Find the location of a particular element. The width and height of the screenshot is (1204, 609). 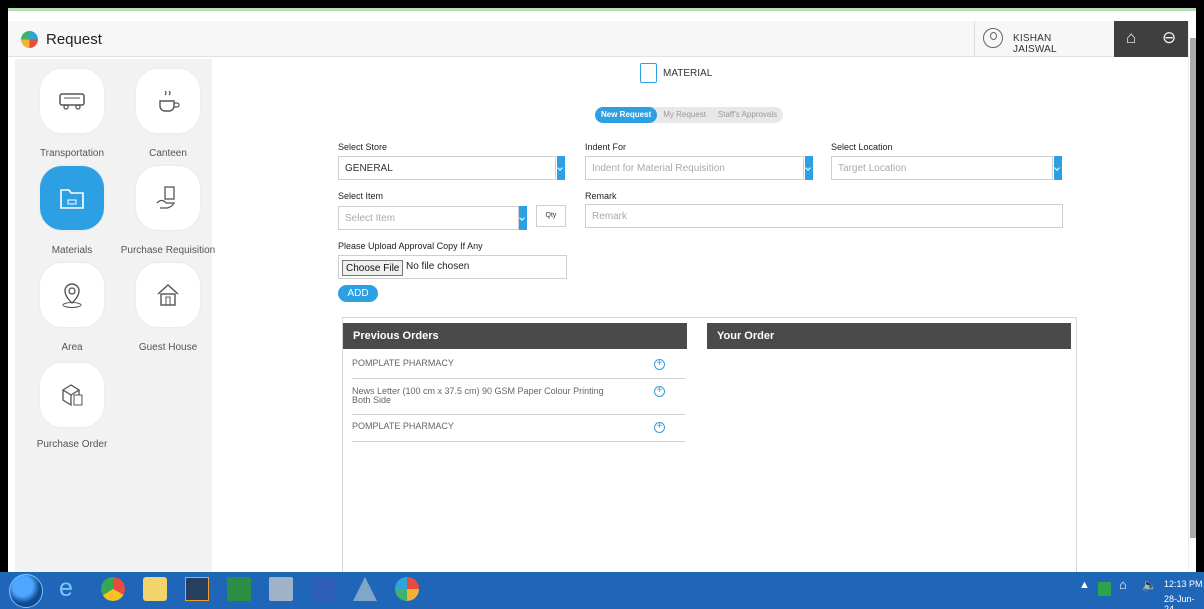

sidebar-item-label: Purchase Requisition is located at coordinates (168, 250).